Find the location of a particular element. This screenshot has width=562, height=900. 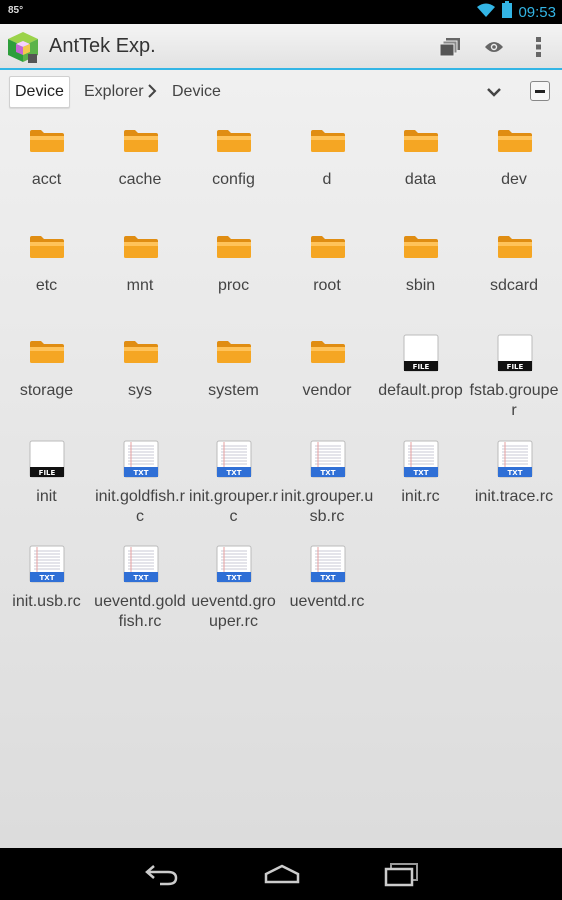

folder-item: system is located at coordinates (233, 383).